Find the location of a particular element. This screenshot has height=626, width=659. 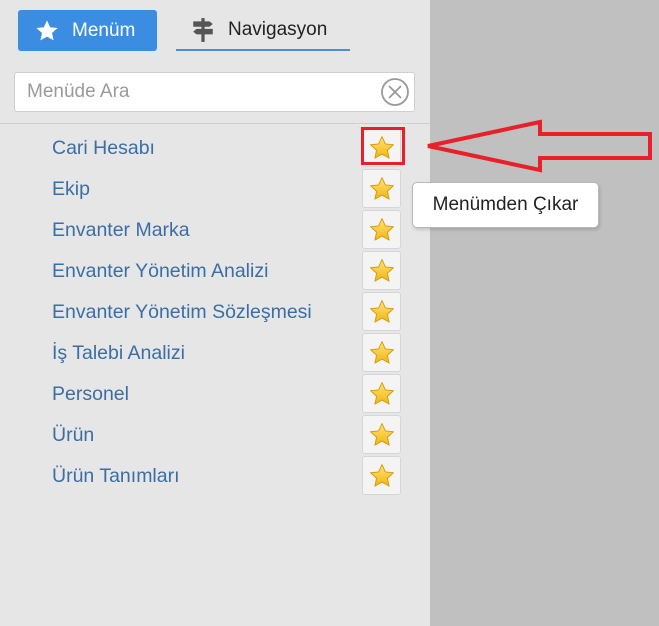

menu-item-label: İş Talebi Analizi is located at coordinates (118, 353).